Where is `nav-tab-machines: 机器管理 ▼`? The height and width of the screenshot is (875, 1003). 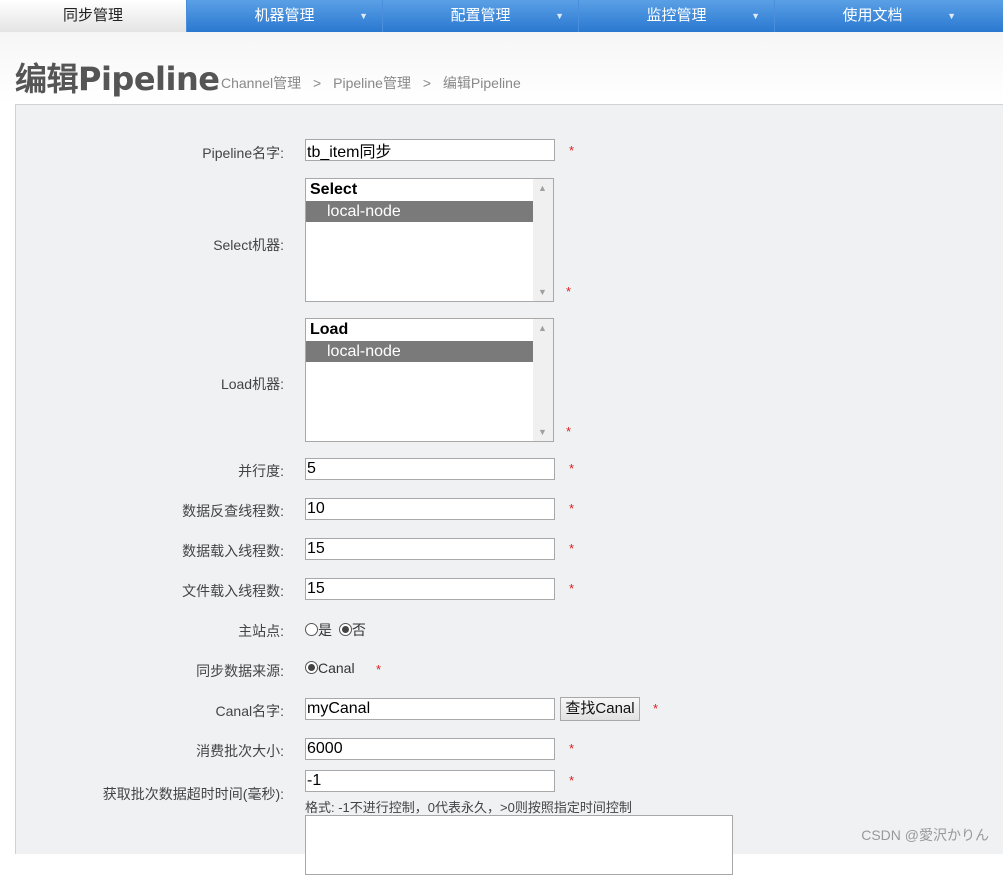
nav-tab-machines: 机器管理 ▼ is located at coordinates (284, 16).